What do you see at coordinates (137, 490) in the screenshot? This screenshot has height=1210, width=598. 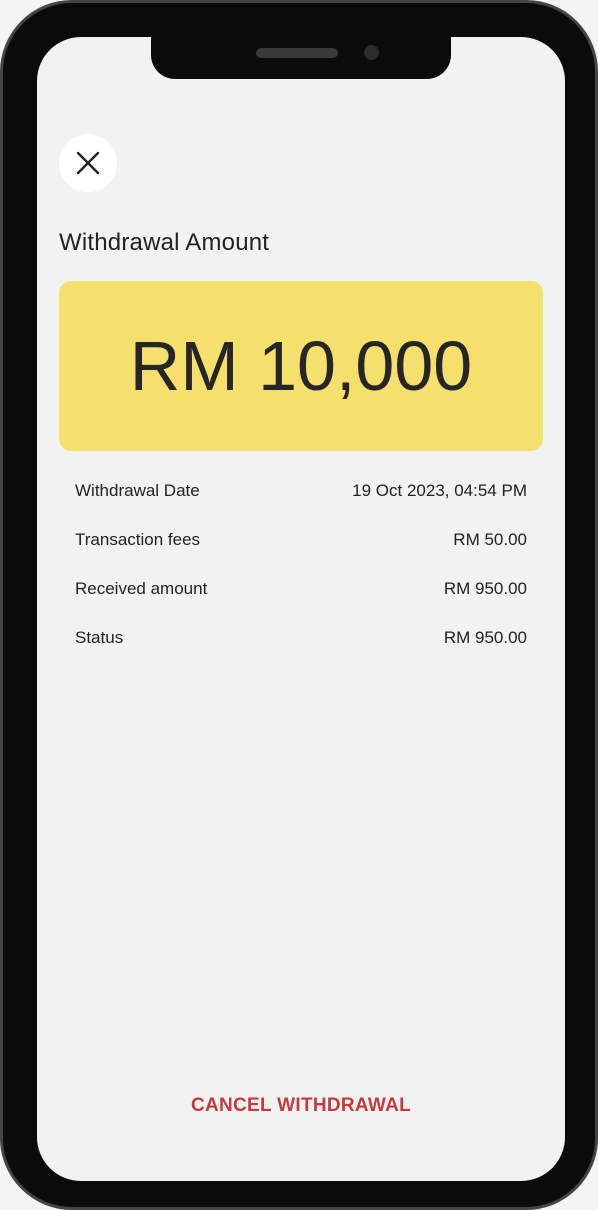 I see `detail-label: Withdrawal Date` at bounding box center [137, 490].